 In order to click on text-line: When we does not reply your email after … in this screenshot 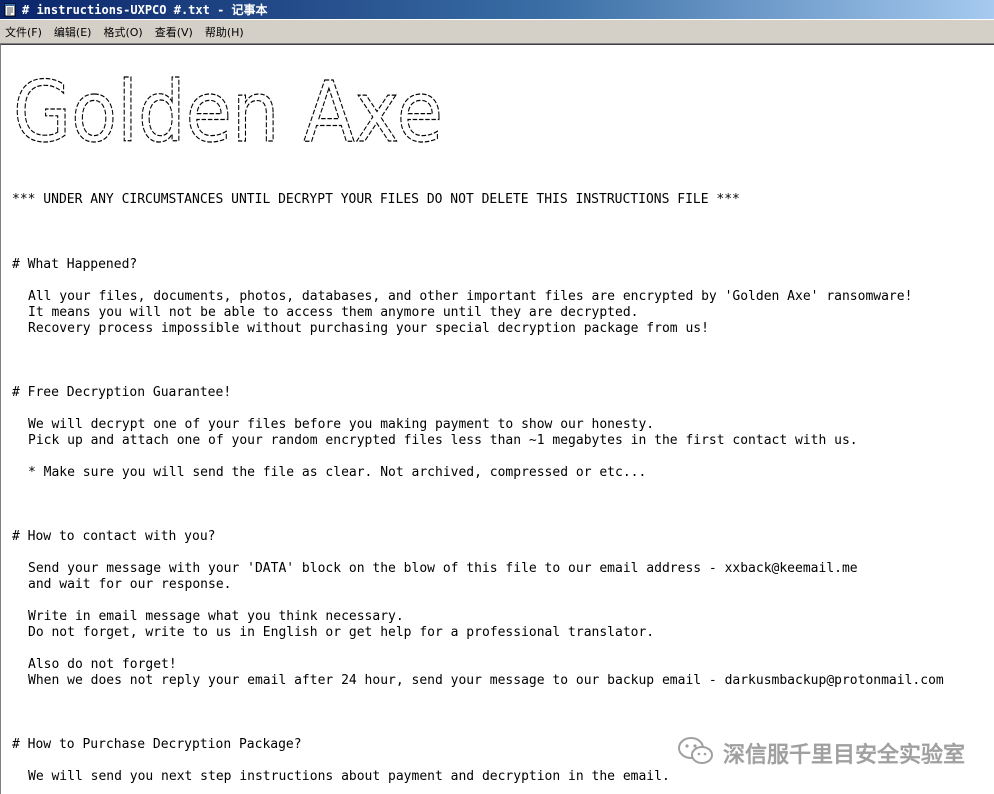, I will do `click(486, 680)`.